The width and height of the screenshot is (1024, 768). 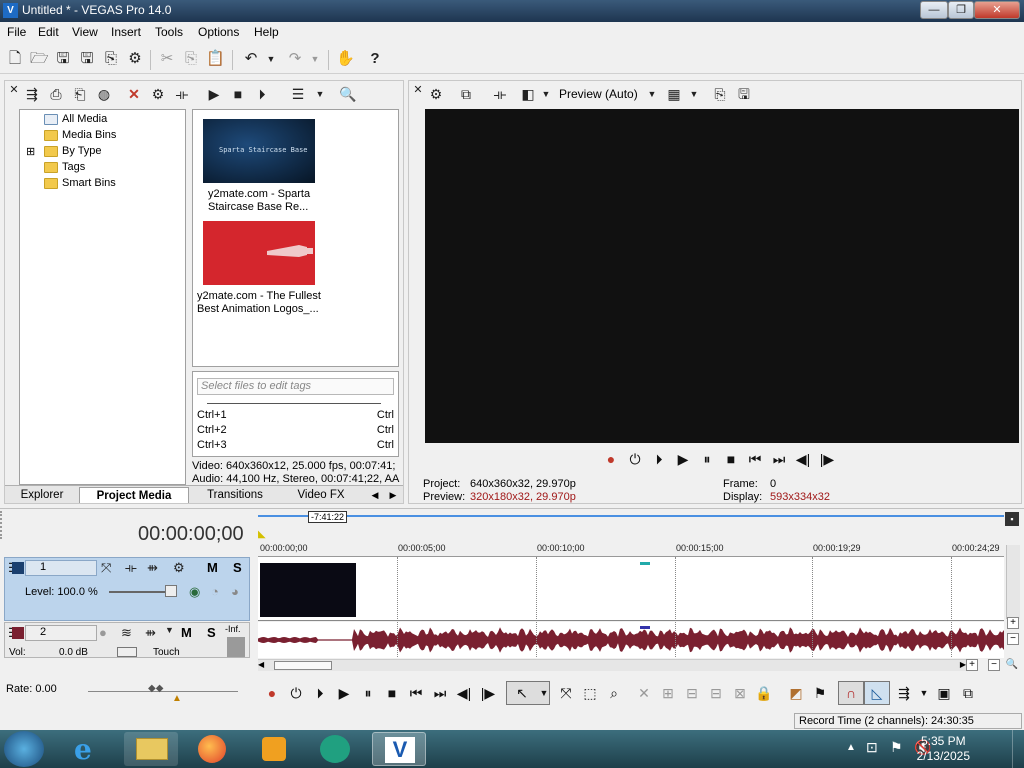 What do you see at coordinates (652, 94) in the screenshot?
I see `preview-quality-dropdown-icon: ▼` at bounding box center [652, 94].